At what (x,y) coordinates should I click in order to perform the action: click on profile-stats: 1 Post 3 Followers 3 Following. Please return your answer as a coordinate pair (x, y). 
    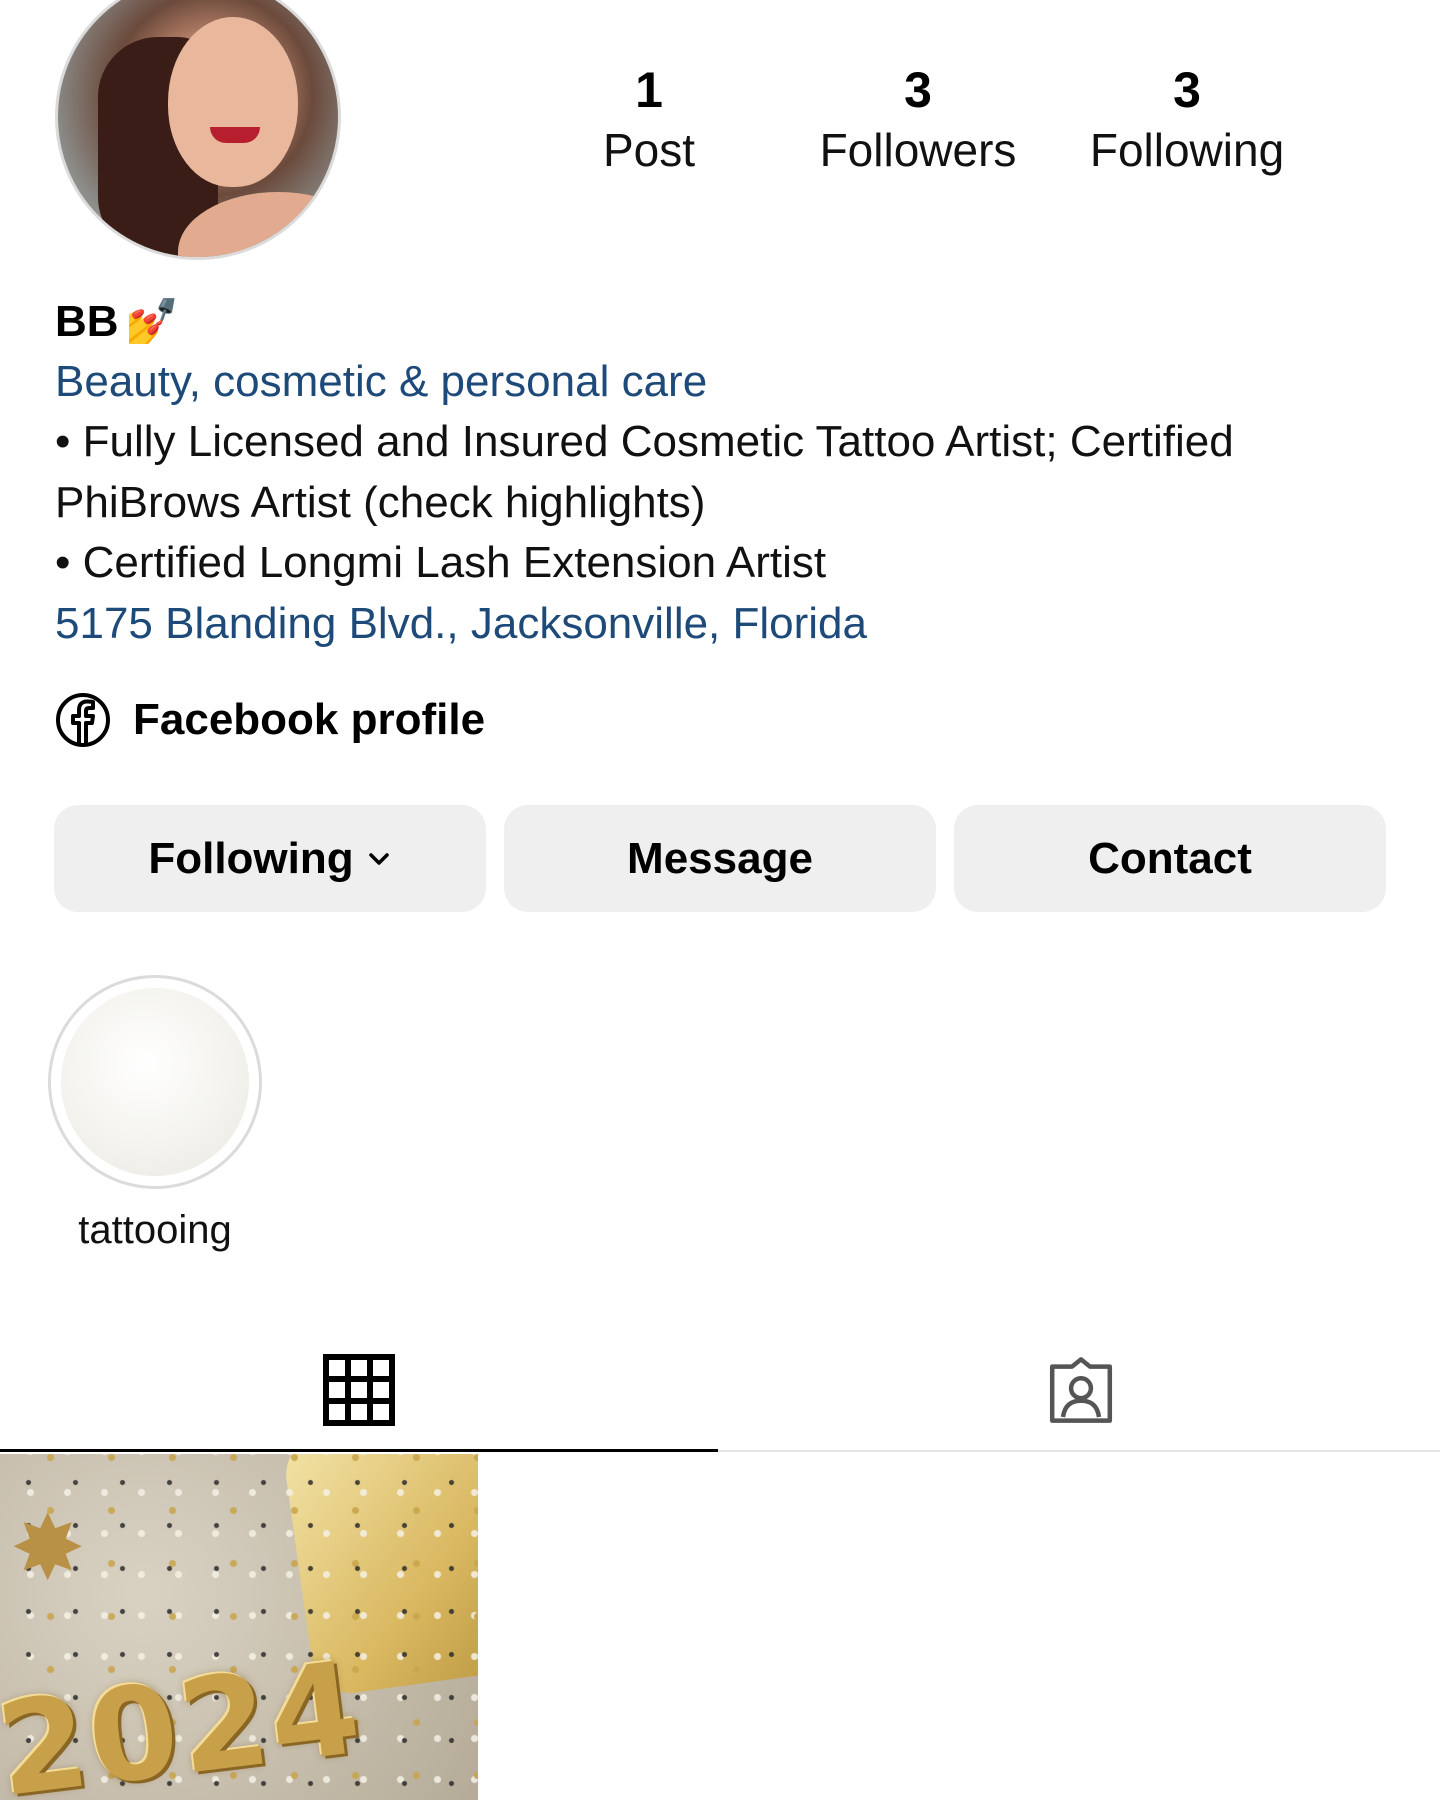
    Looking at the image, I should click on (920, 125).